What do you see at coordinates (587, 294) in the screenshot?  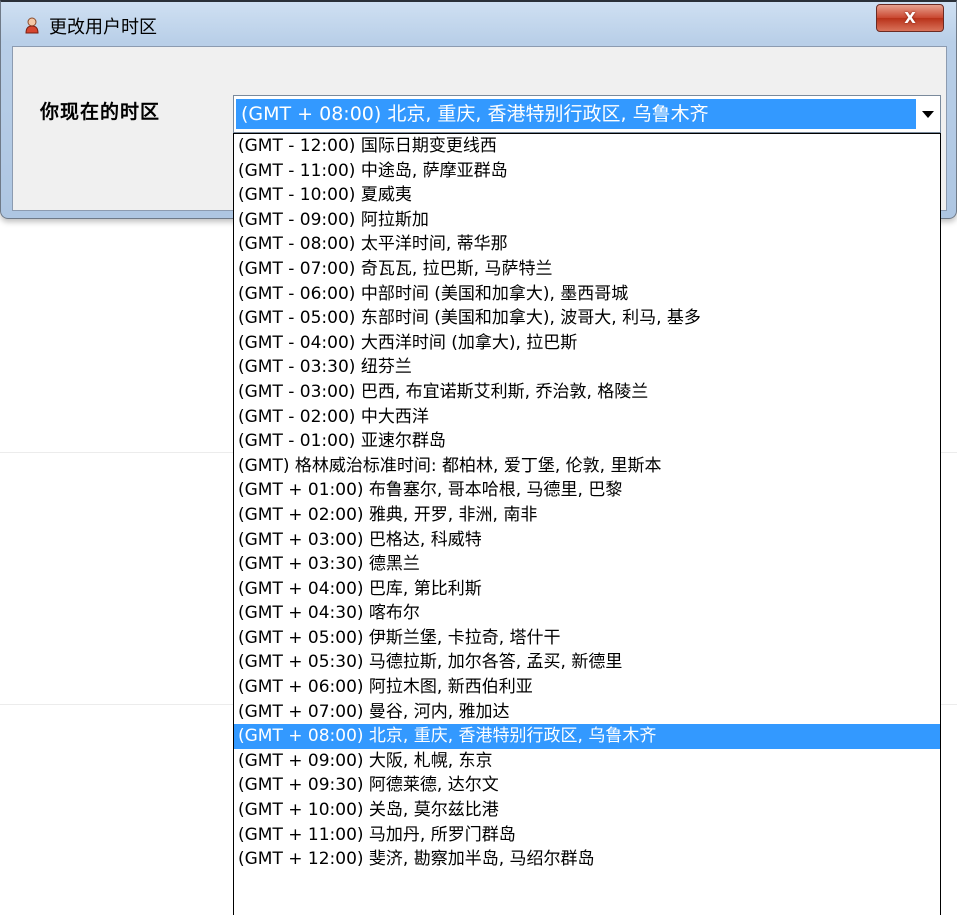 I see `timezone-option: (GMT - 06:00) 中部时间 (美国和加拿大), 墨西哥城` at bounding box center [587, 294].